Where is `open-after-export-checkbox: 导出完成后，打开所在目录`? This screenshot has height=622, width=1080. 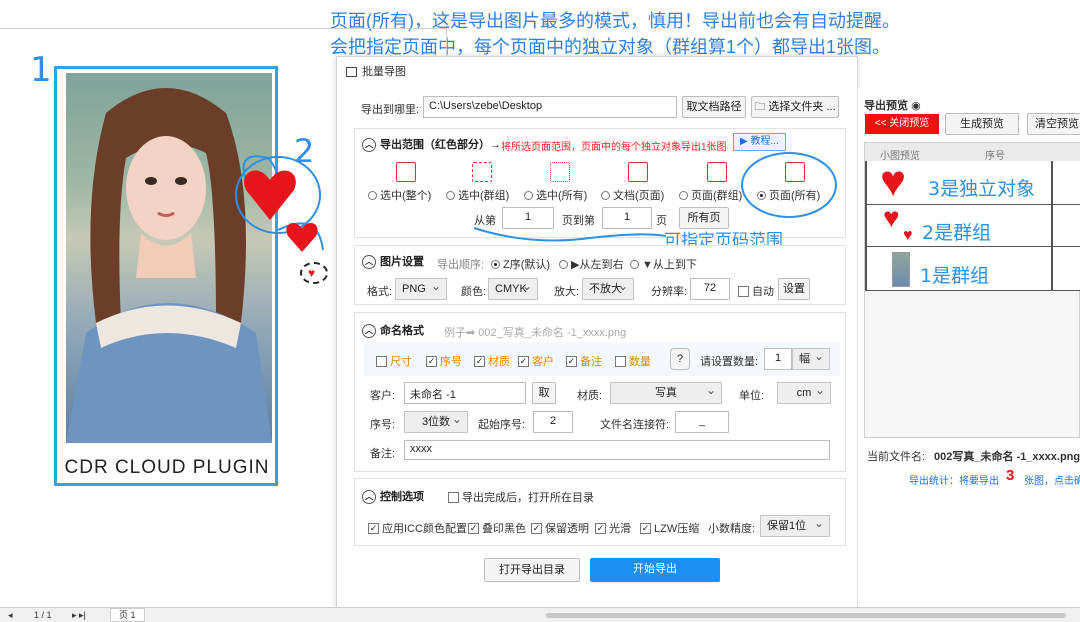 open-after-export-checkbox: 导出完成后，打开所在目录 is located at coordinates (521, 497).